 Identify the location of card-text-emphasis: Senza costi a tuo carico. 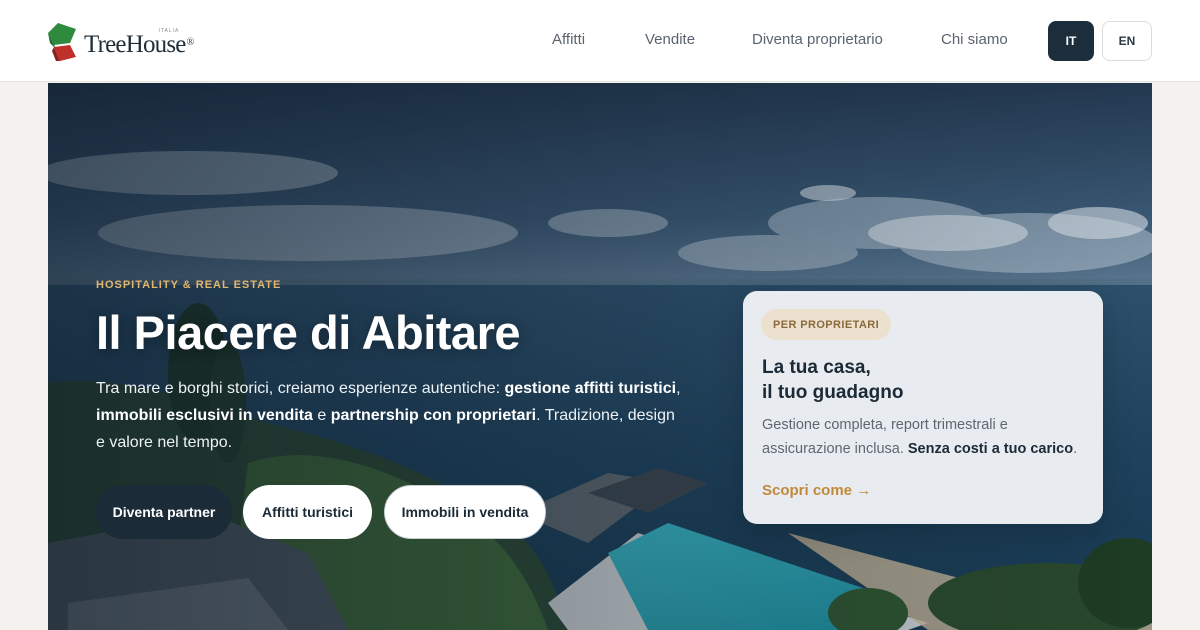
(990, 449).